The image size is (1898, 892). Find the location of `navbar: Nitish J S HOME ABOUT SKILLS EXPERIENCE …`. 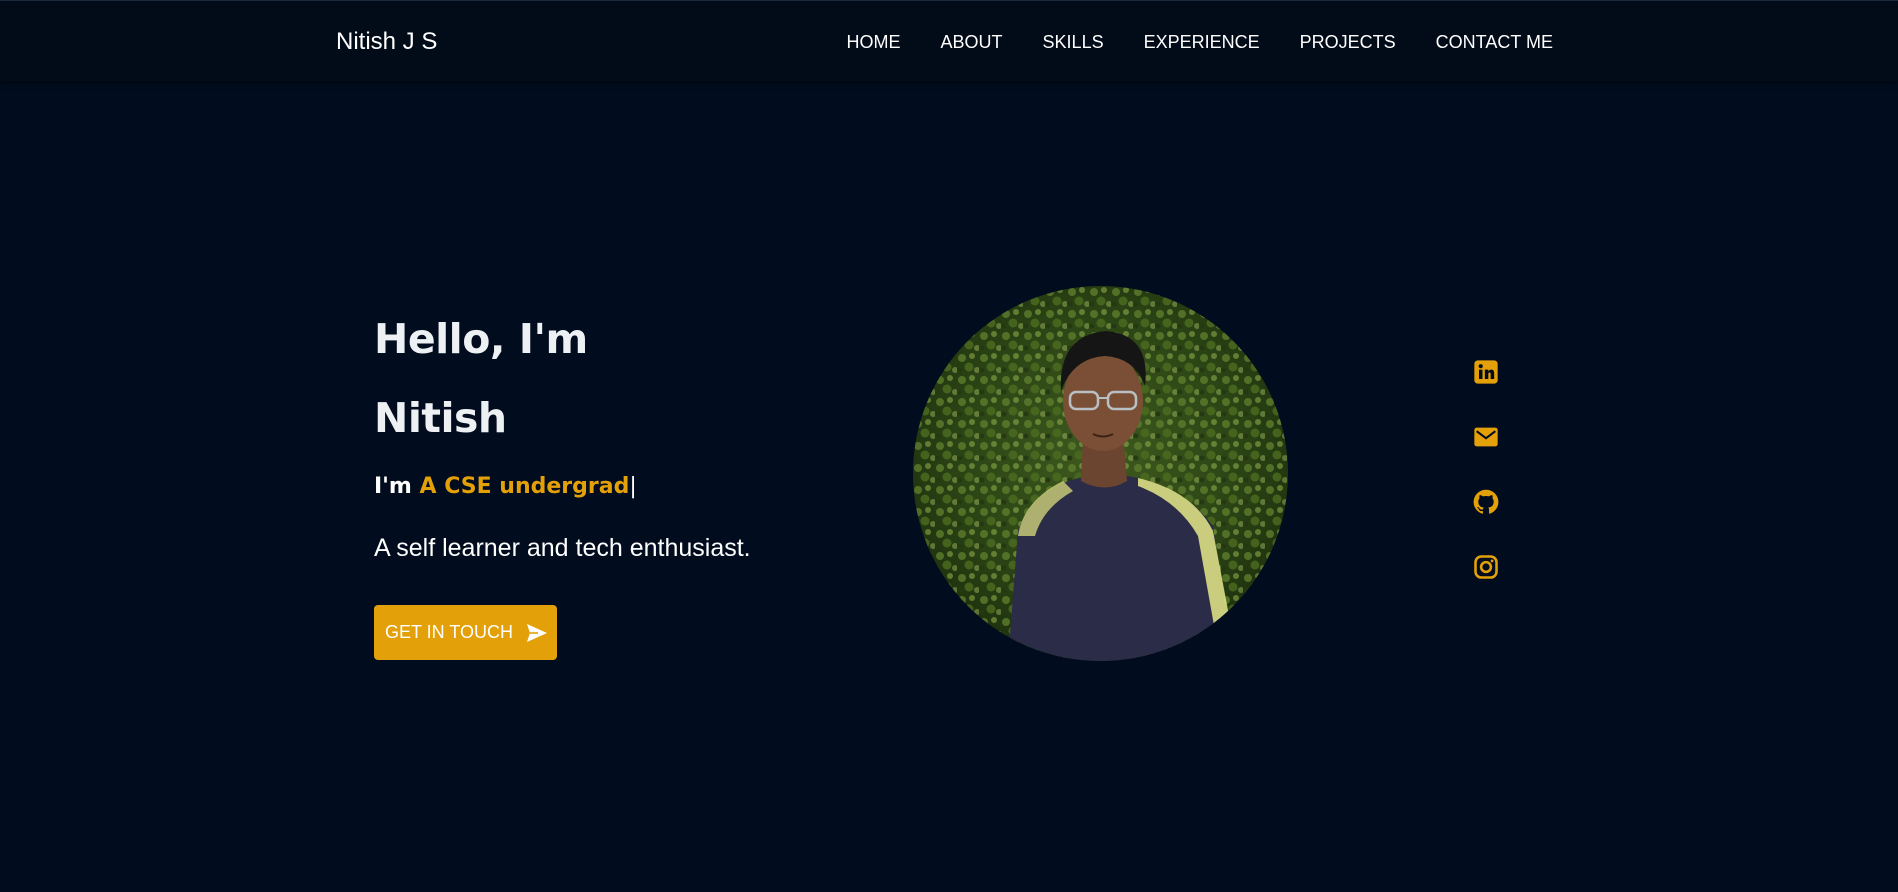

navbar: Nitish J S HOME ABOUT SKILLS EXPERIENCE … is located at coordinates (949, 40).